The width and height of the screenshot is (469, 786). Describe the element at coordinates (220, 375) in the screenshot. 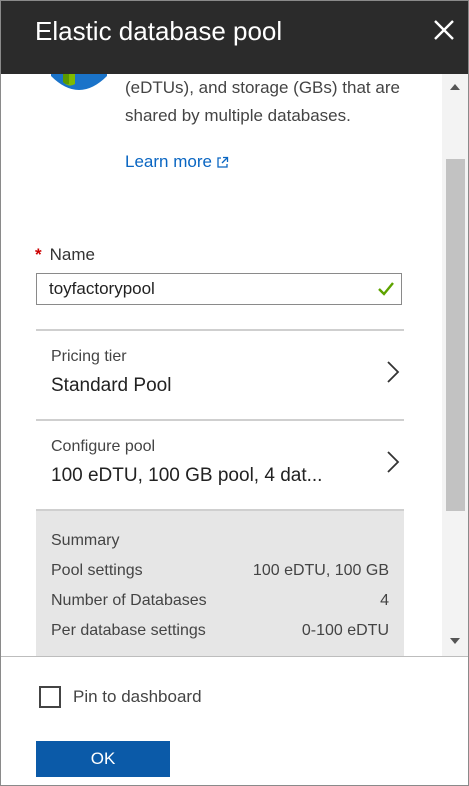

I see `pricing-tier-row: Pricing tier Standard Pool` at that location.